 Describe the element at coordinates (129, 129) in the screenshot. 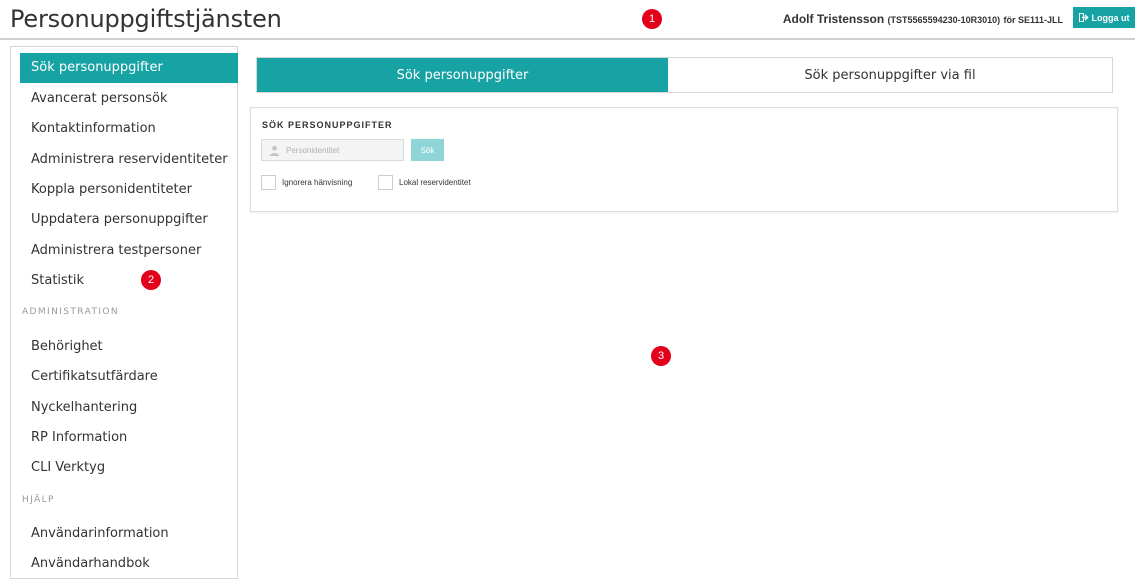

I see `sidebar-item-kontaktinformation: Kontaktinformation` at that location.